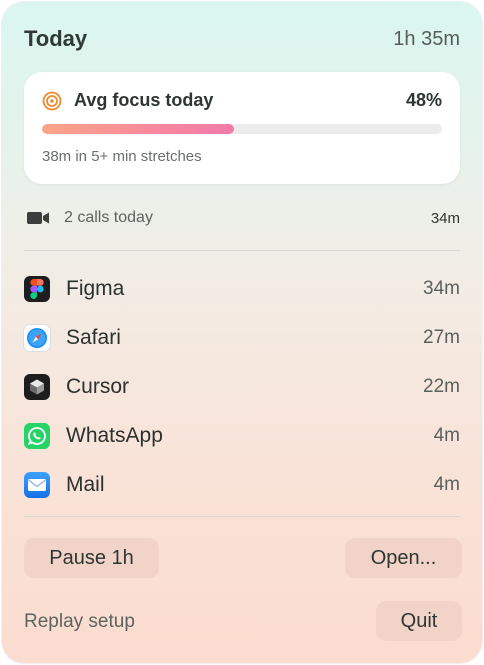  I want to click on cursor-icon, so click(37, 386).